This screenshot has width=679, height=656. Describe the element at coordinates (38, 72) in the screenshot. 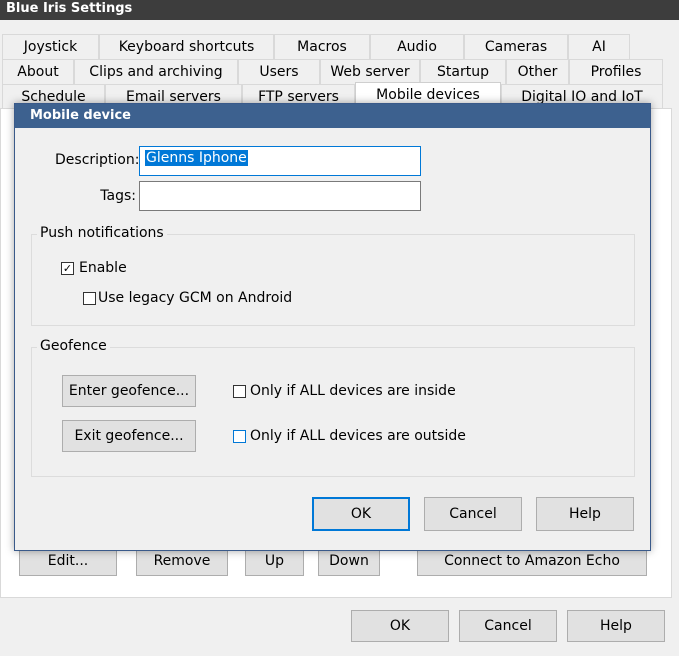

I see `tab-about: About` at that location.